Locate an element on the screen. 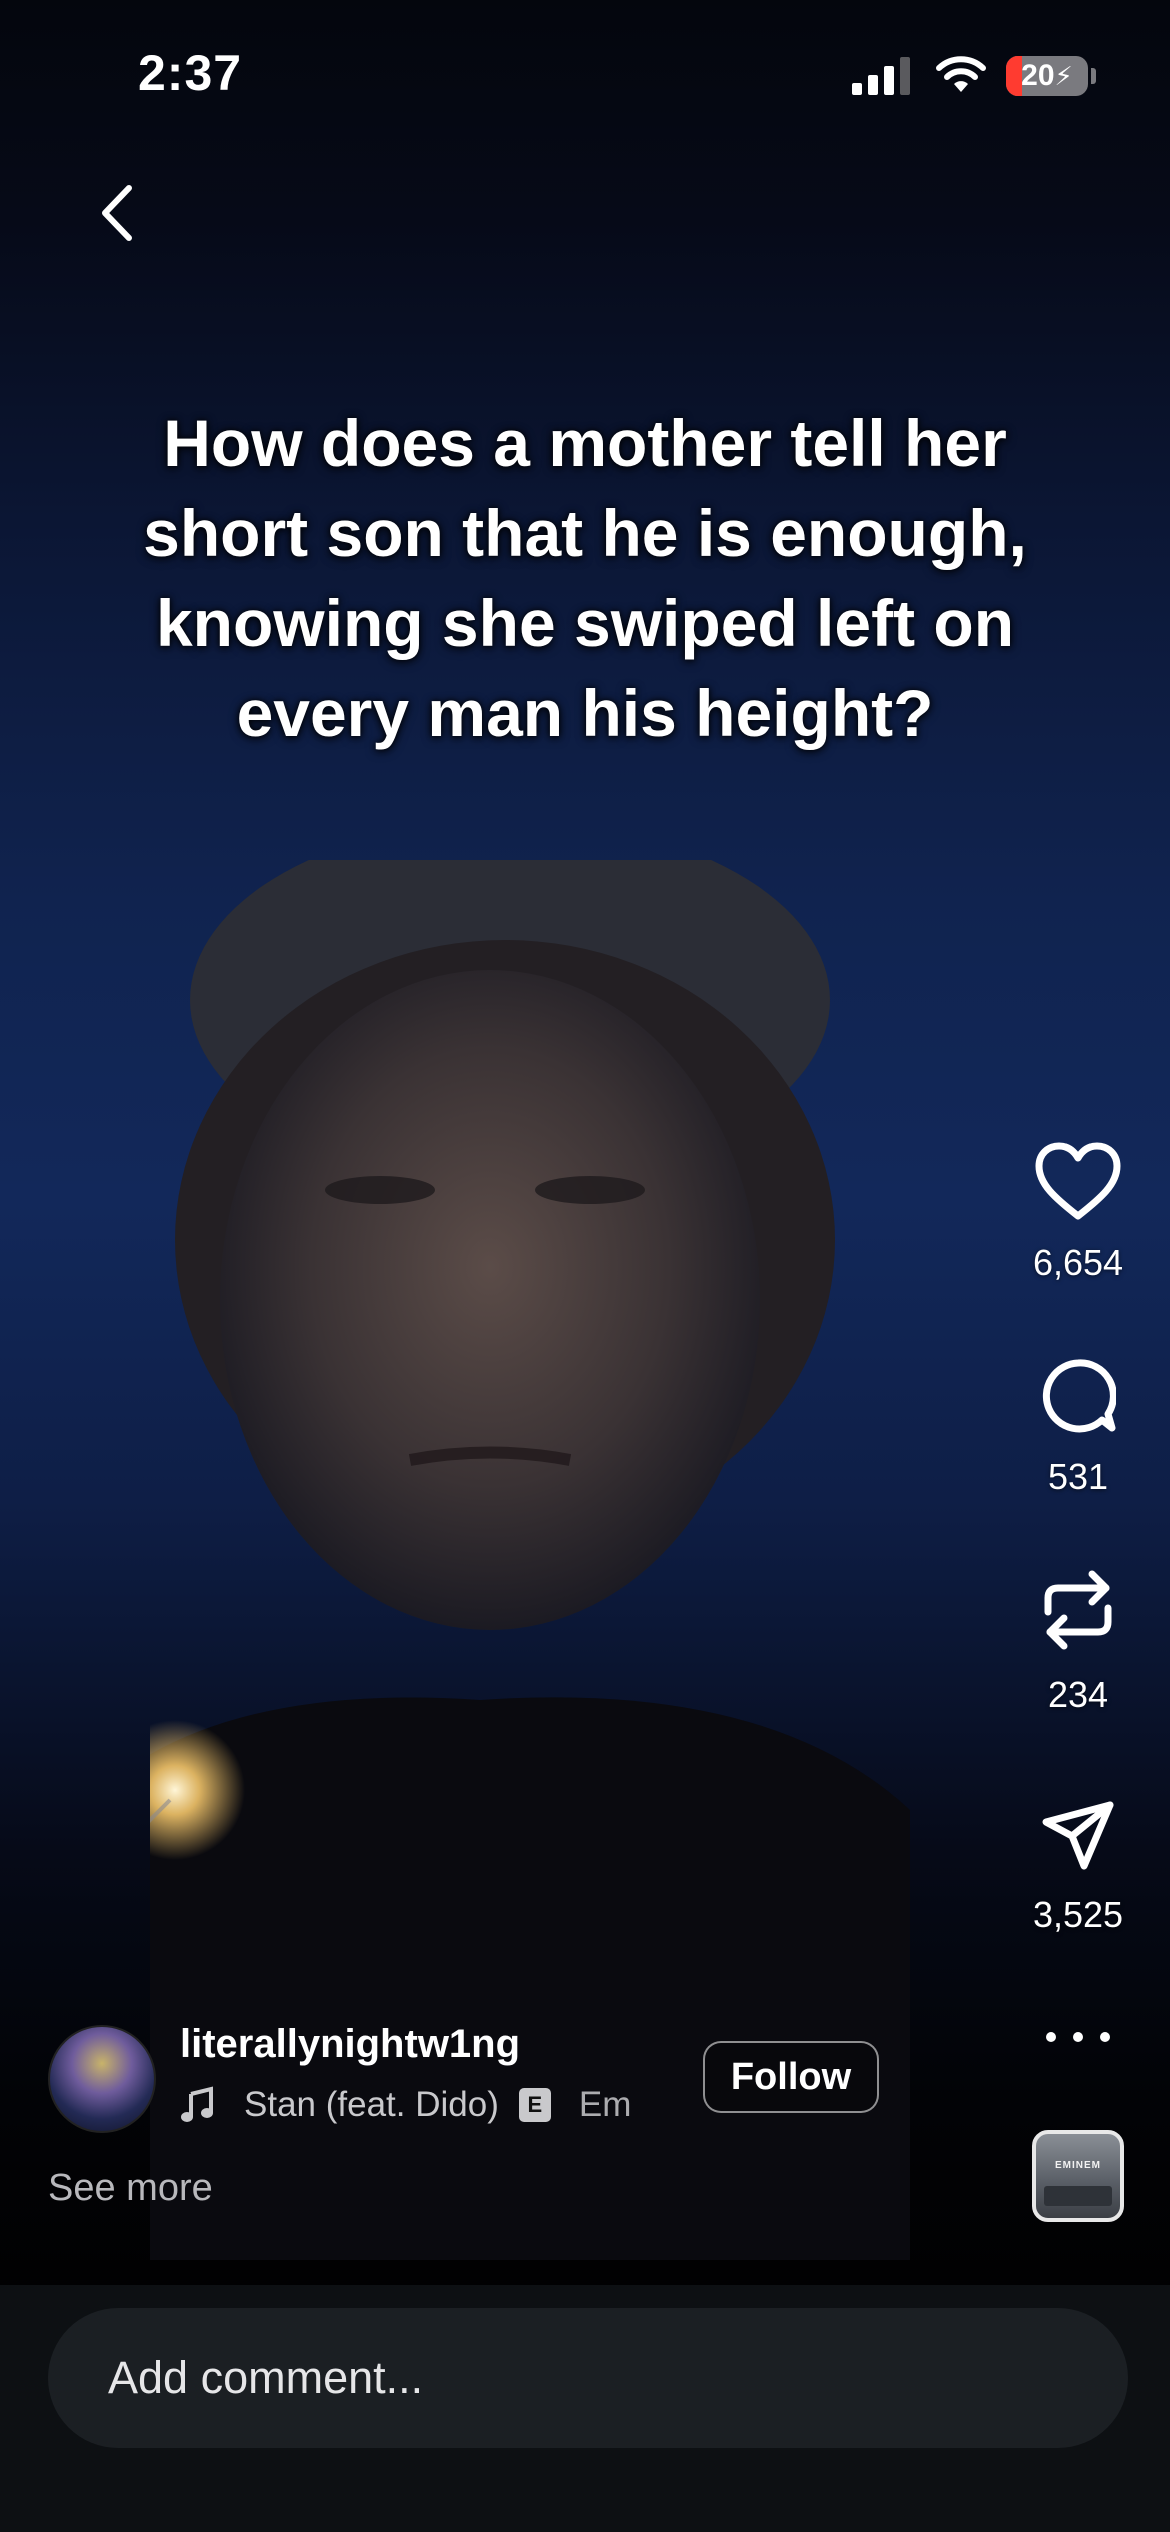 The image size is (1170, 2532). author-avatar is located at coordinates (102, 2079).